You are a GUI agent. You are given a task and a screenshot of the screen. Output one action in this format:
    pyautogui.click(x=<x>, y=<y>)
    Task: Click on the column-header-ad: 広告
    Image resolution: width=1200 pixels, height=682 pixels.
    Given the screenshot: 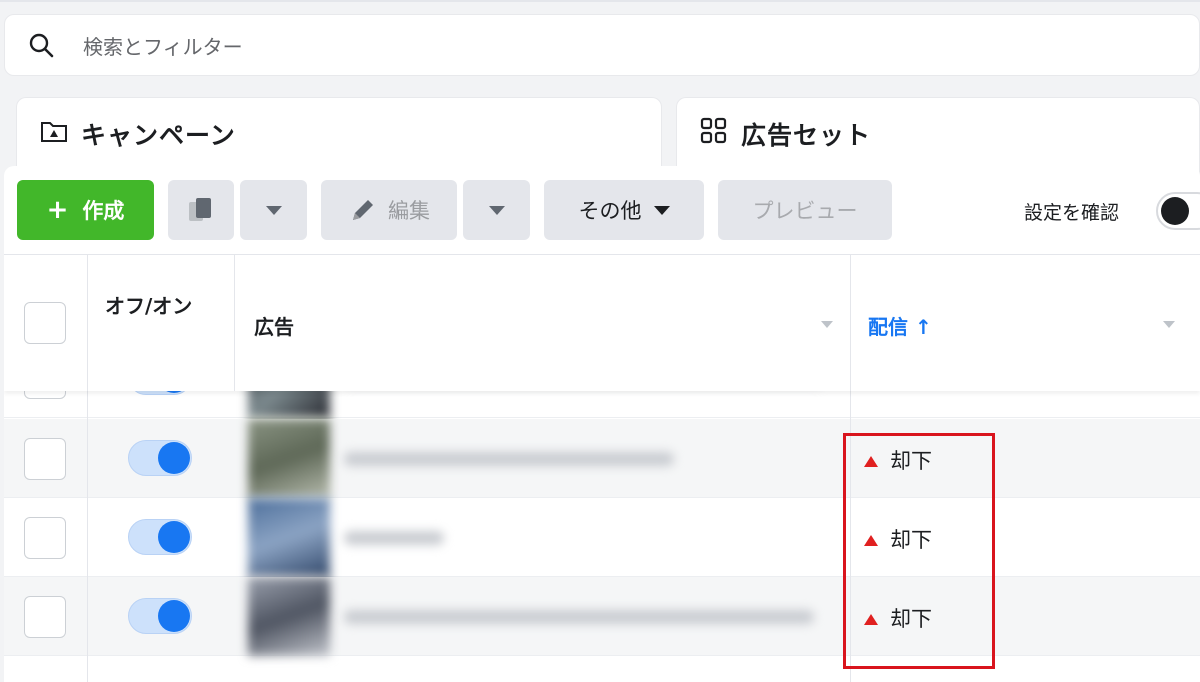 What is the action you would take?
    pyautogui.click(x=274, y=325)
    